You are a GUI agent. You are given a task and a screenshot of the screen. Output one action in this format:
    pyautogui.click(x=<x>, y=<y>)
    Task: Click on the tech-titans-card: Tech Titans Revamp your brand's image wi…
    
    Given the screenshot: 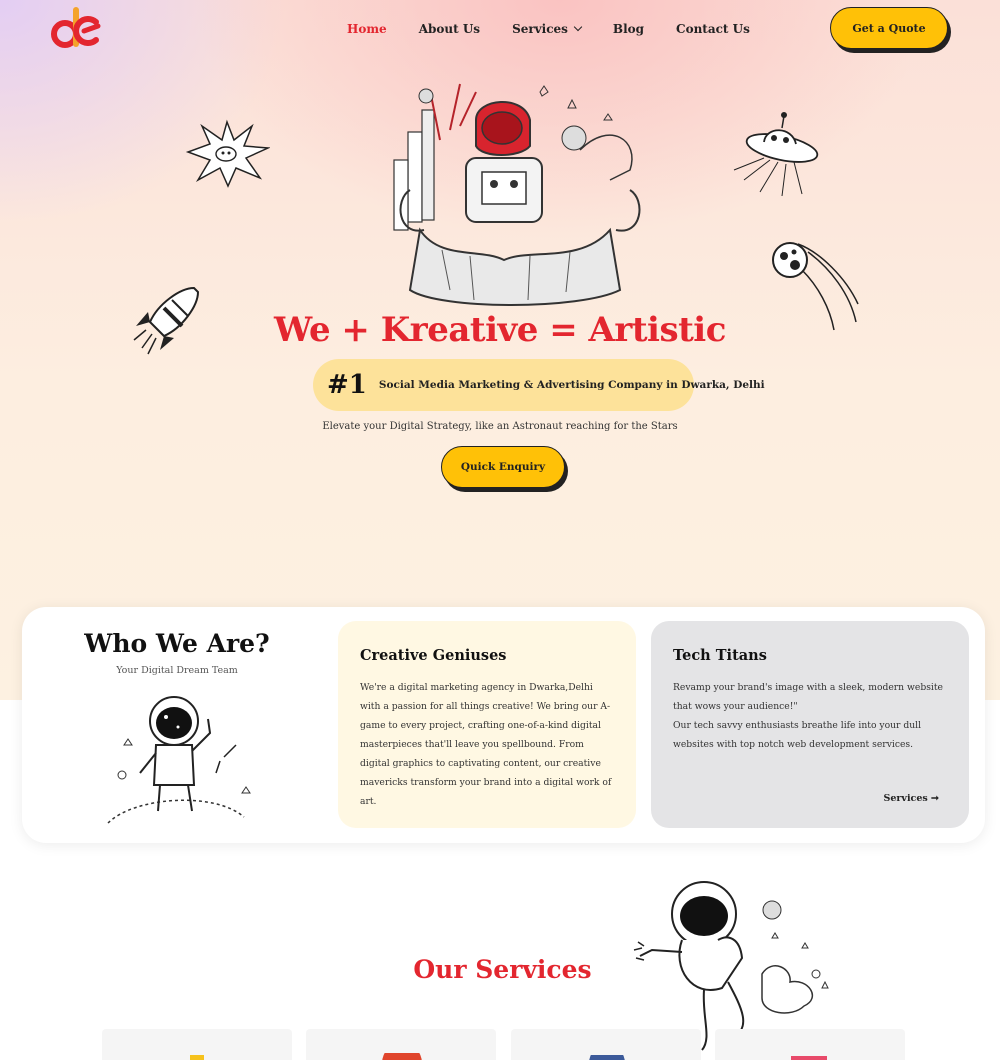 What is the action you would take?
    pyautogui.click(x=810, y=724)
    